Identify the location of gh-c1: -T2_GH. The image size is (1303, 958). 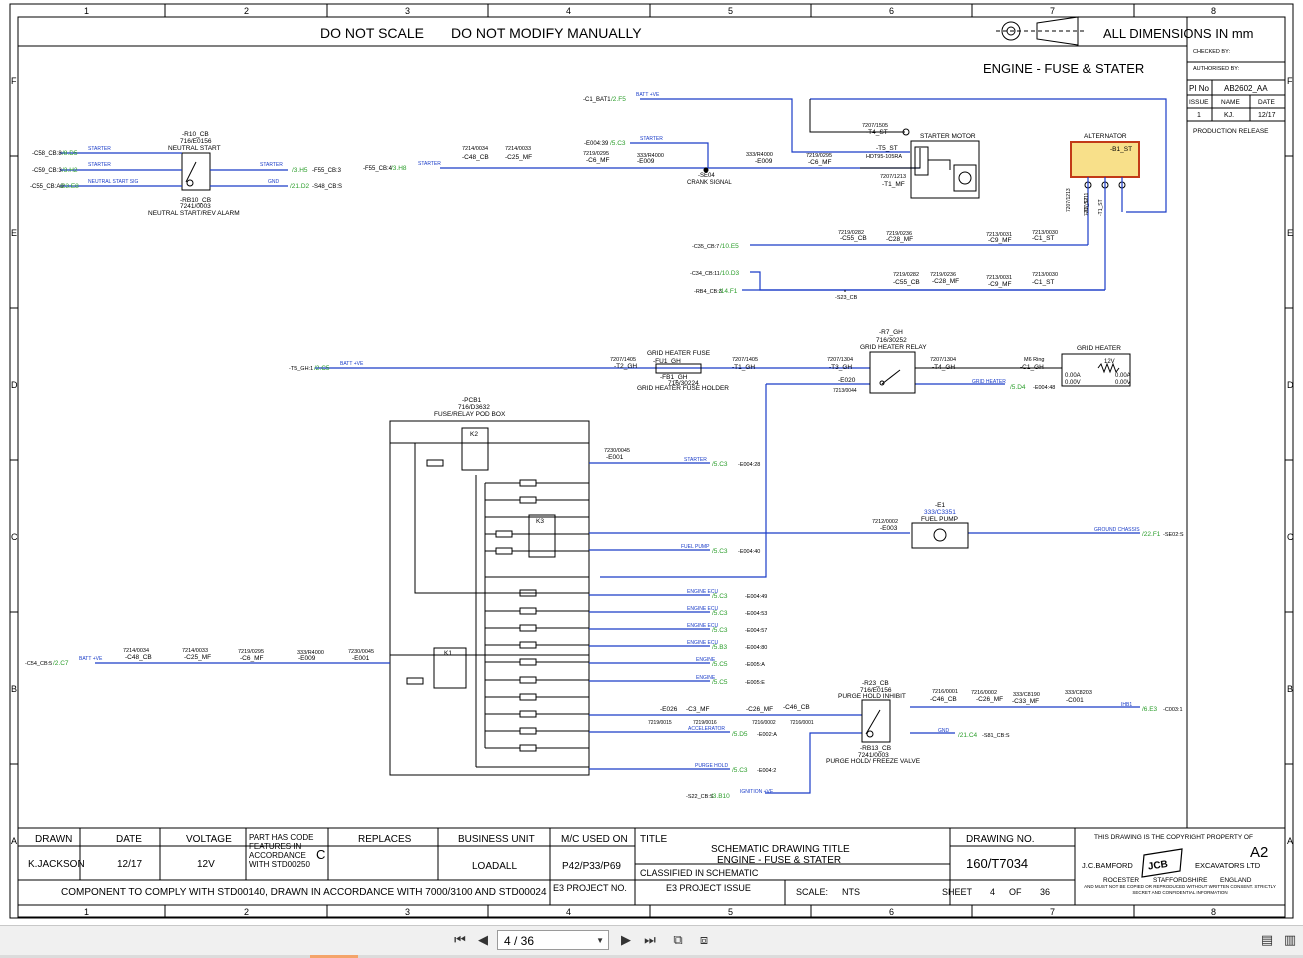
(625, 366).